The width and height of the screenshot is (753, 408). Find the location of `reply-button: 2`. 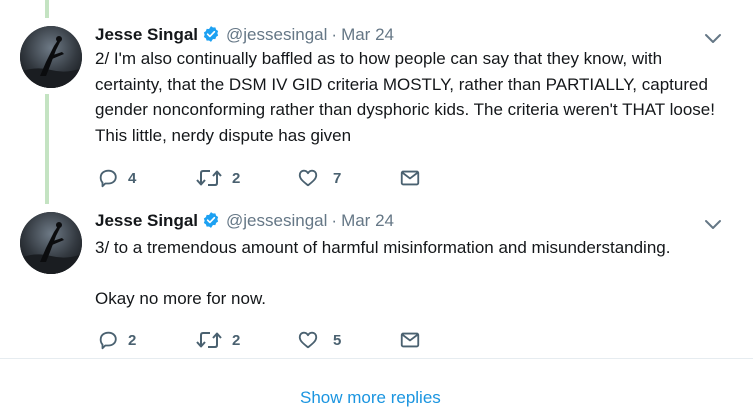

reply-button: 2 is located at coordinates (116, 340).